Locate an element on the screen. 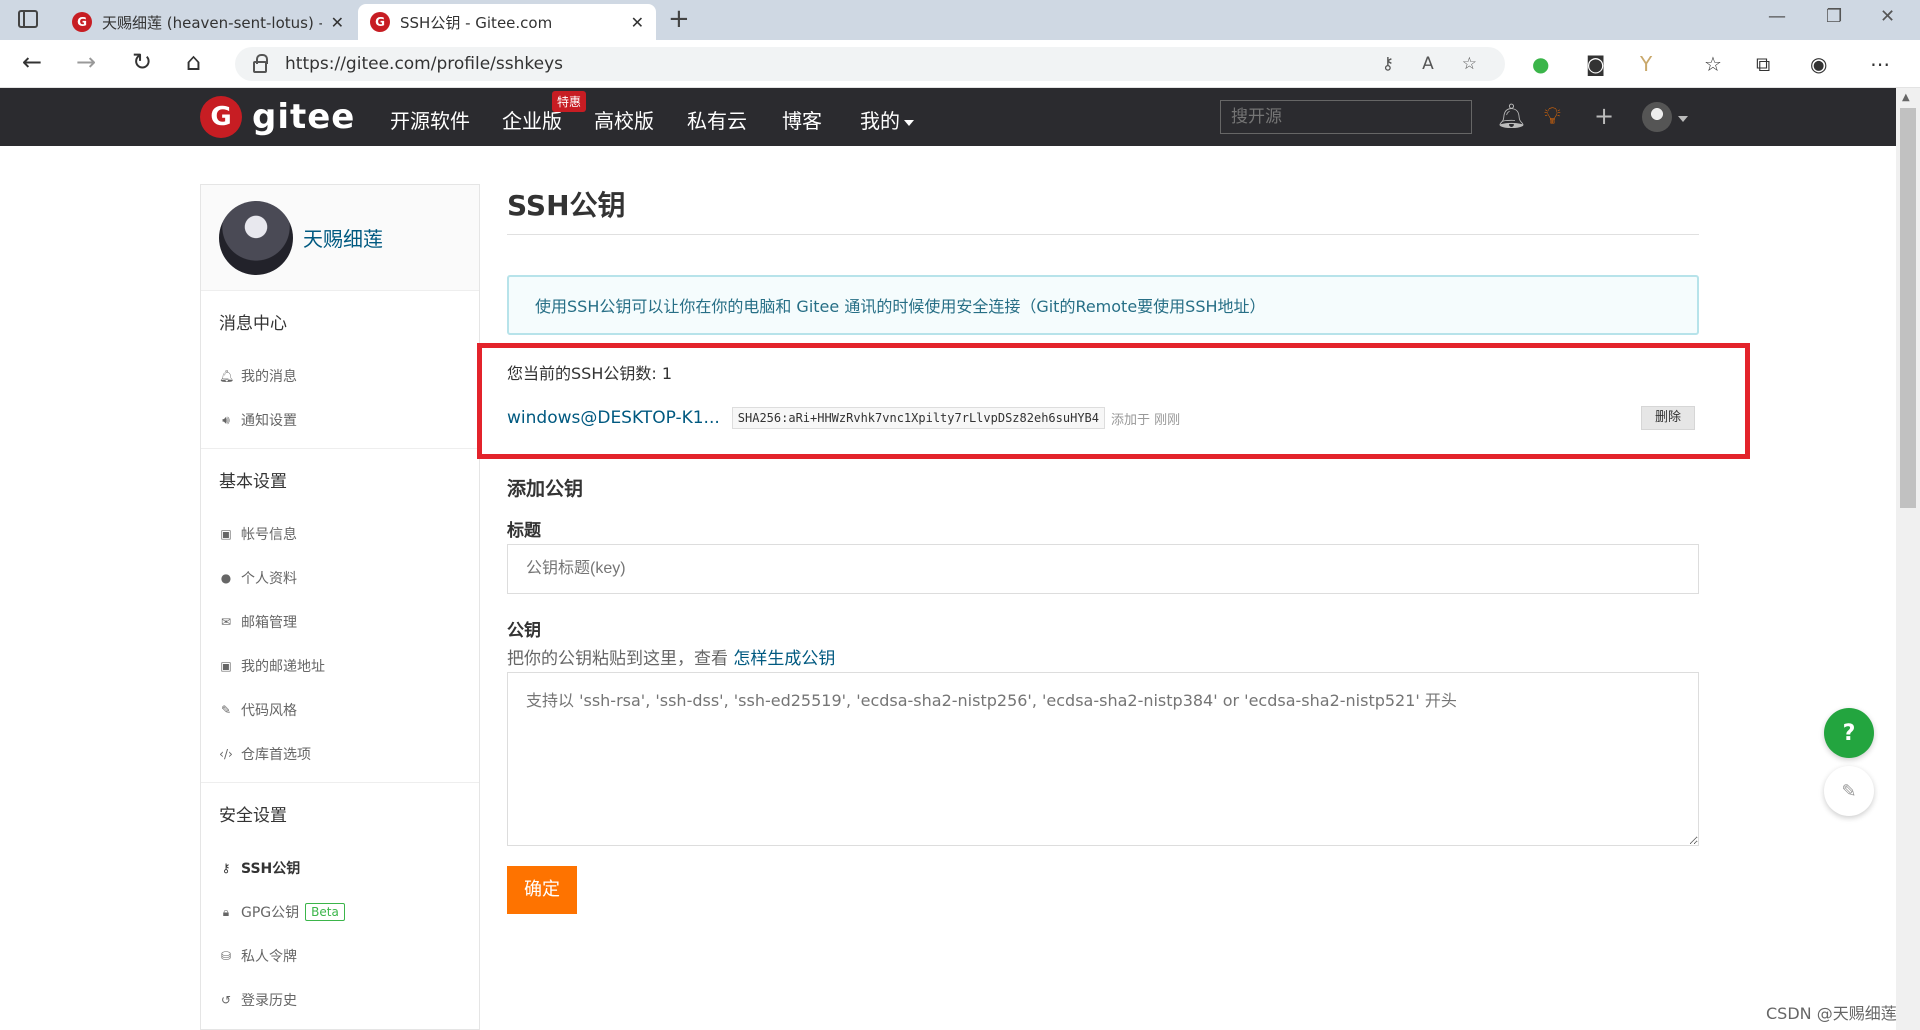  sidebar-item-label: 私人令牌 is located at coordinates (269, 957).